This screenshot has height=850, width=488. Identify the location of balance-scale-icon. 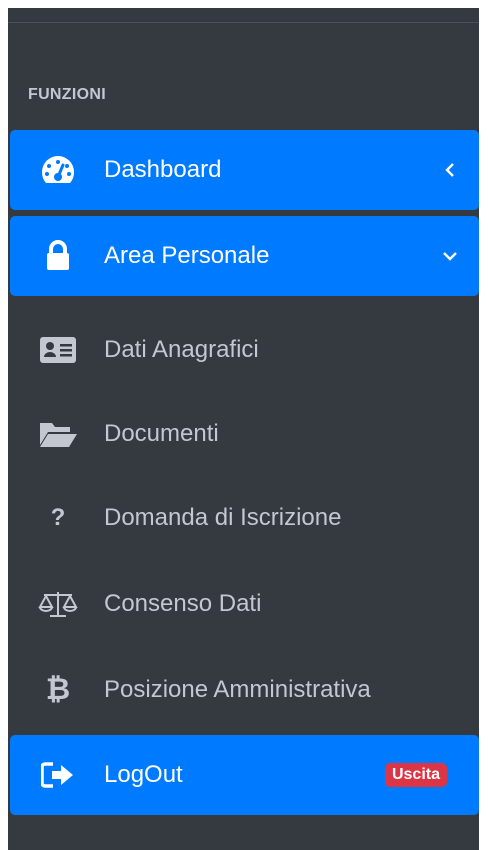
(58, 604).